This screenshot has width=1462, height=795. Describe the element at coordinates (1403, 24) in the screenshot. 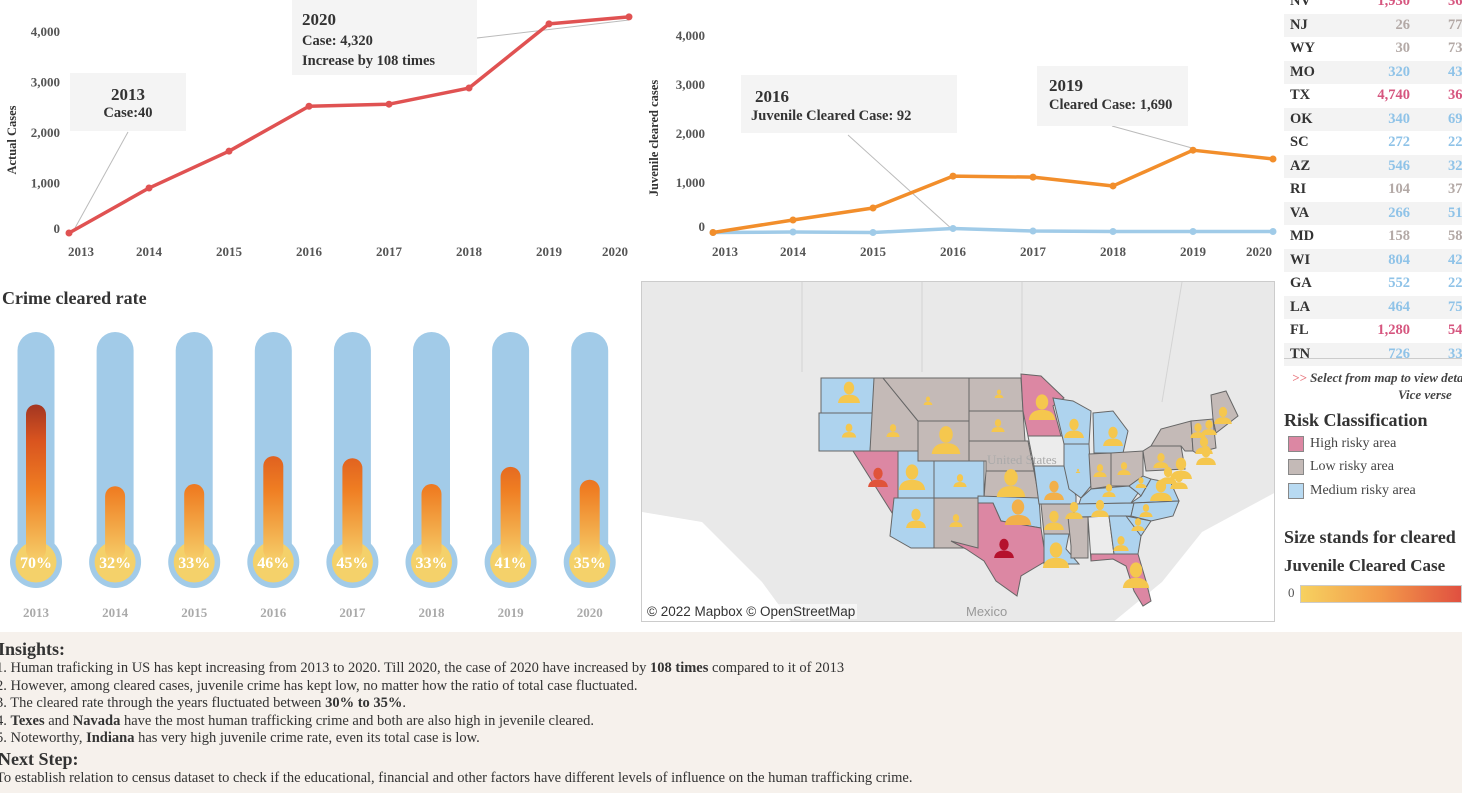

I see `total-case-cell: 26` at that location.